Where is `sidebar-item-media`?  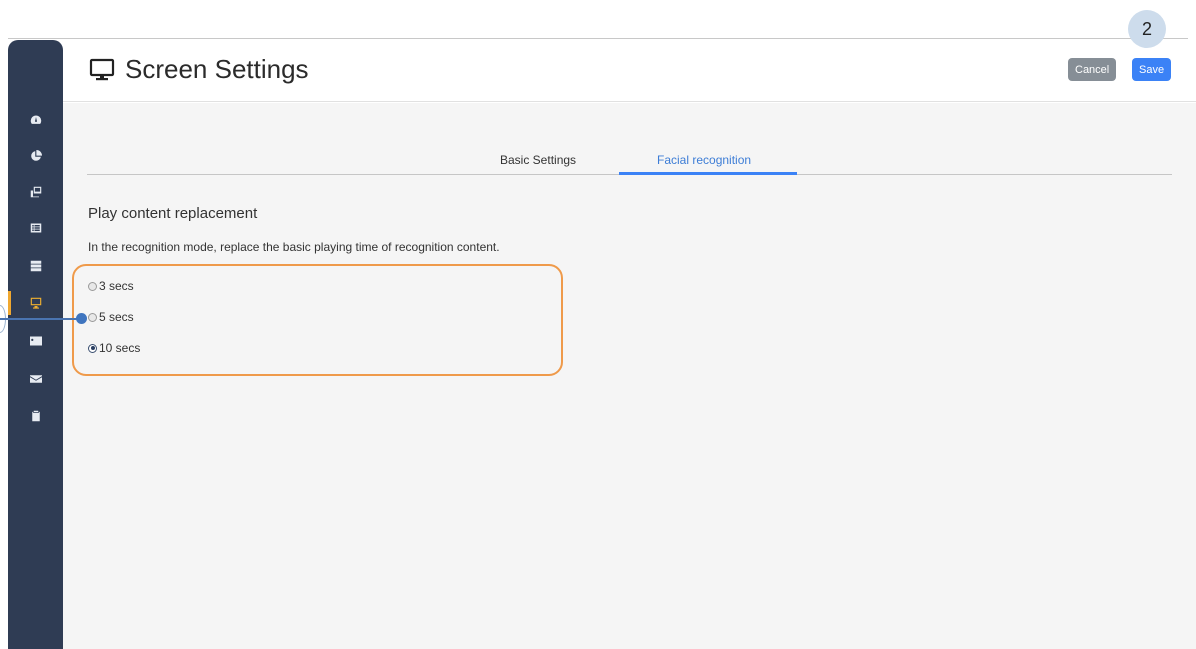 sidebar-item-media is located at coordinates (35, 192).